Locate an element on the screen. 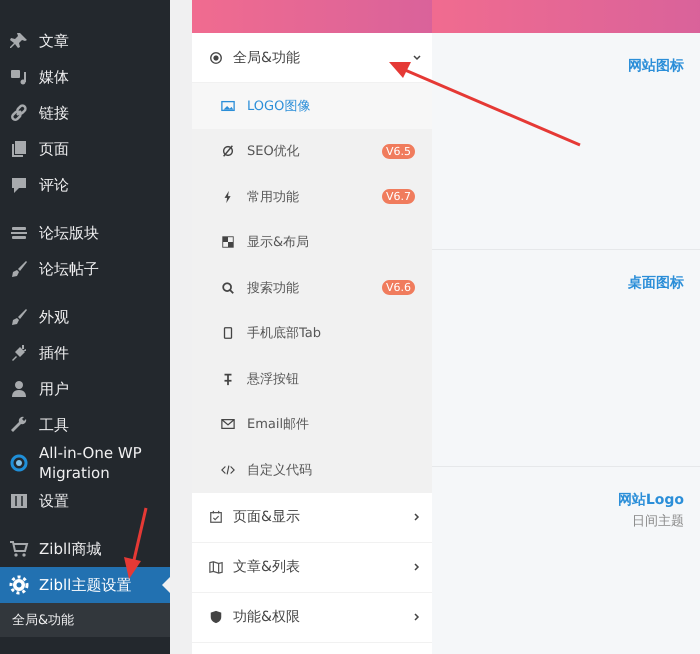  settings-subitem: 自定义代码 is located at coordinates (312, 469).